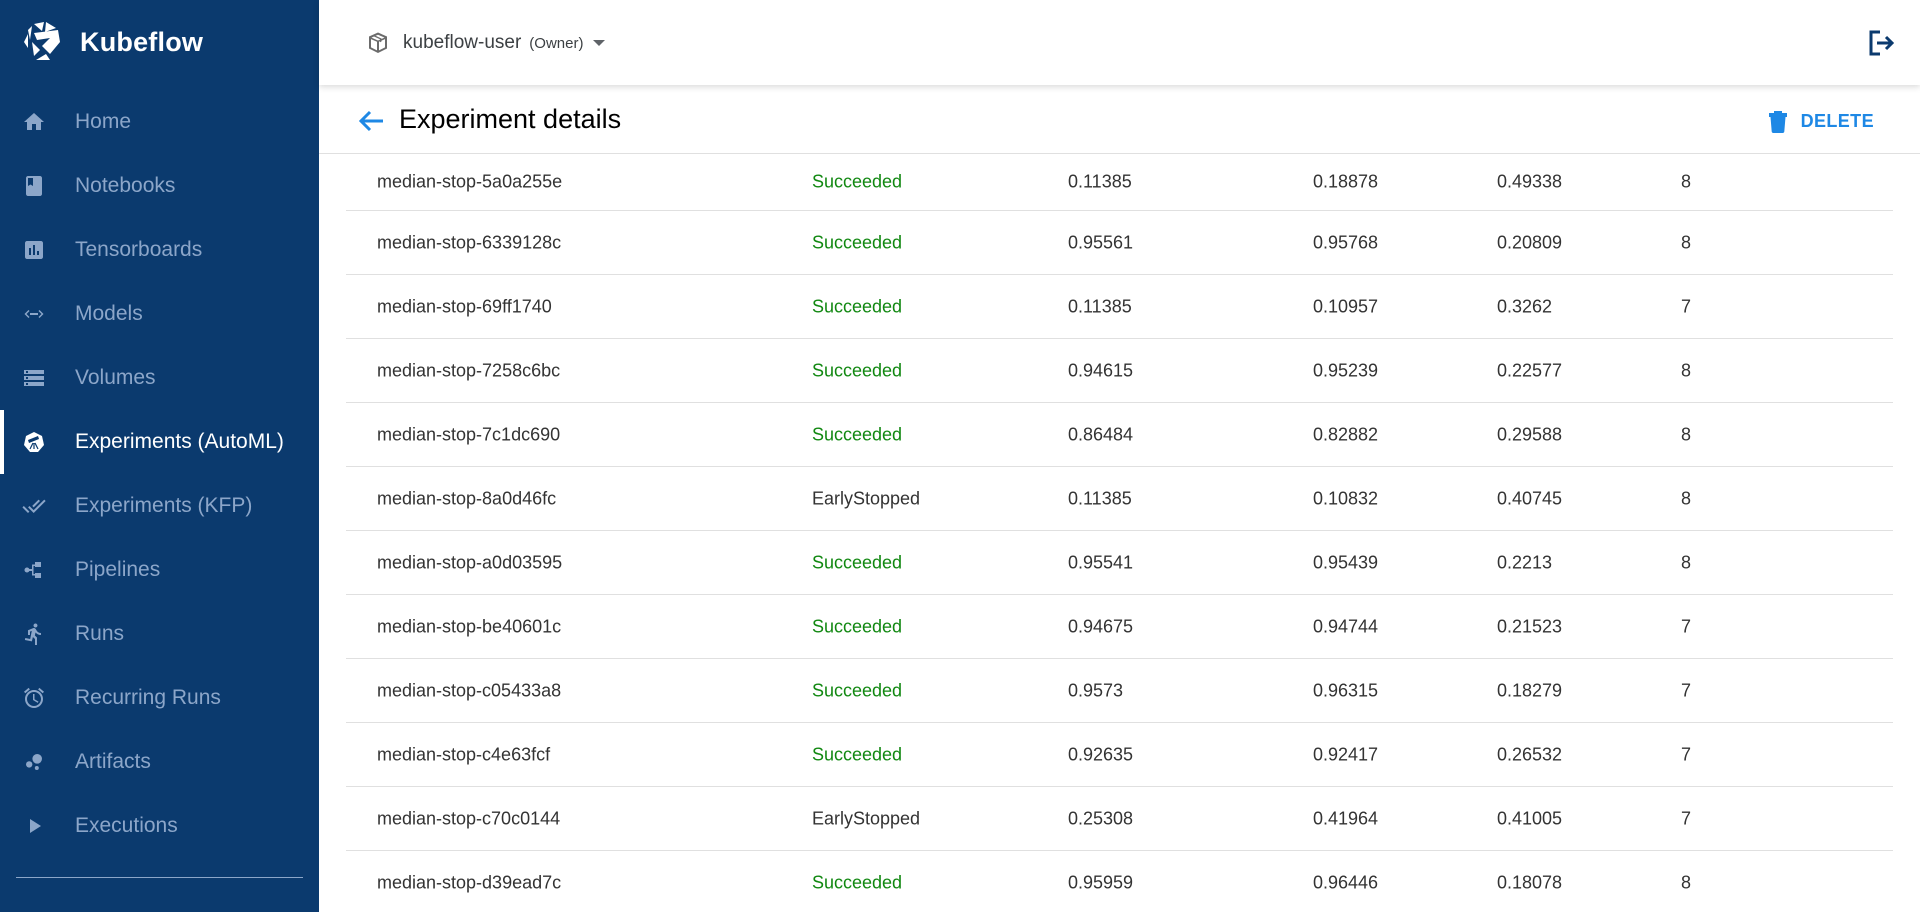 This screenshot has height=912, width=1920. What do you see at coordinates (462, 42) in the screenshot?
I see `namespace-name: kubeflow-user` at bounding box center [462, 42].